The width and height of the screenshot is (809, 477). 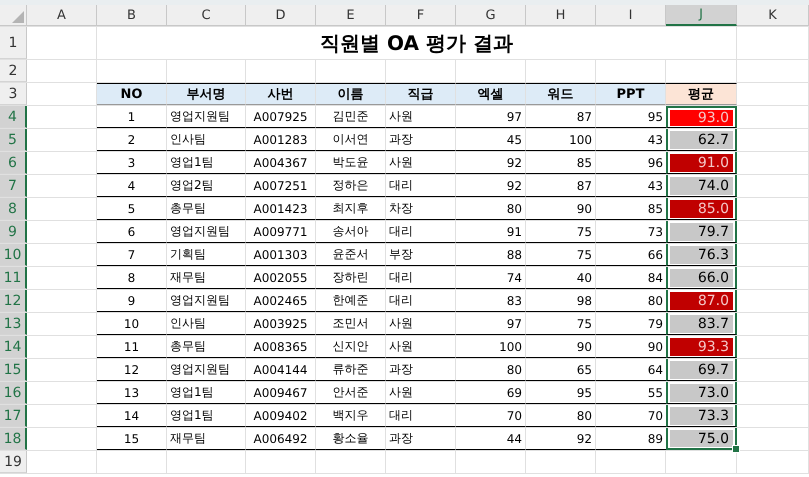 I want to click on column-heading: 부서명, so click(x=206, y=94).